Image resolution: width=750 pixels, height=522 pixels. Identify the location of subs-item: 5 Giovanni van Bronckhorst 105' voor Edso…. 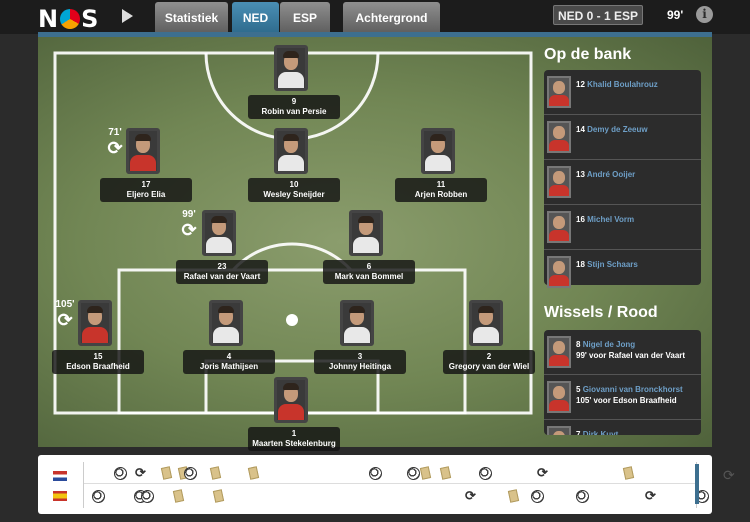
(622, 397).